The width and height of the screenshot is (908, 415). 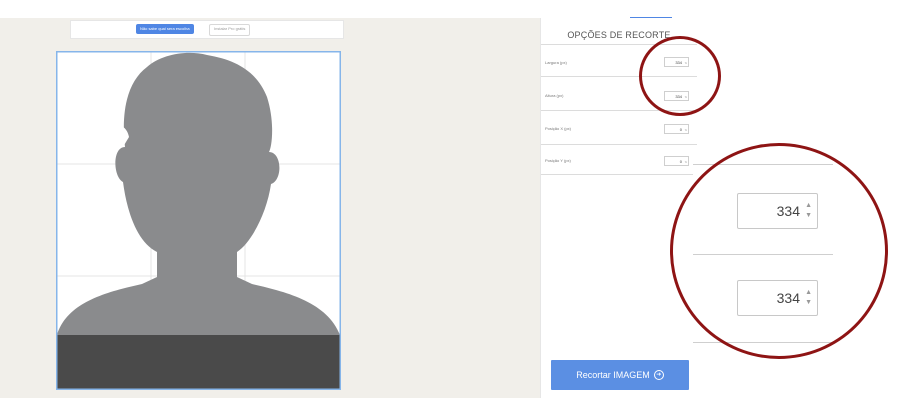 I want to click on pos-y-input: 0 ⇅, so click(x=676, y=161).